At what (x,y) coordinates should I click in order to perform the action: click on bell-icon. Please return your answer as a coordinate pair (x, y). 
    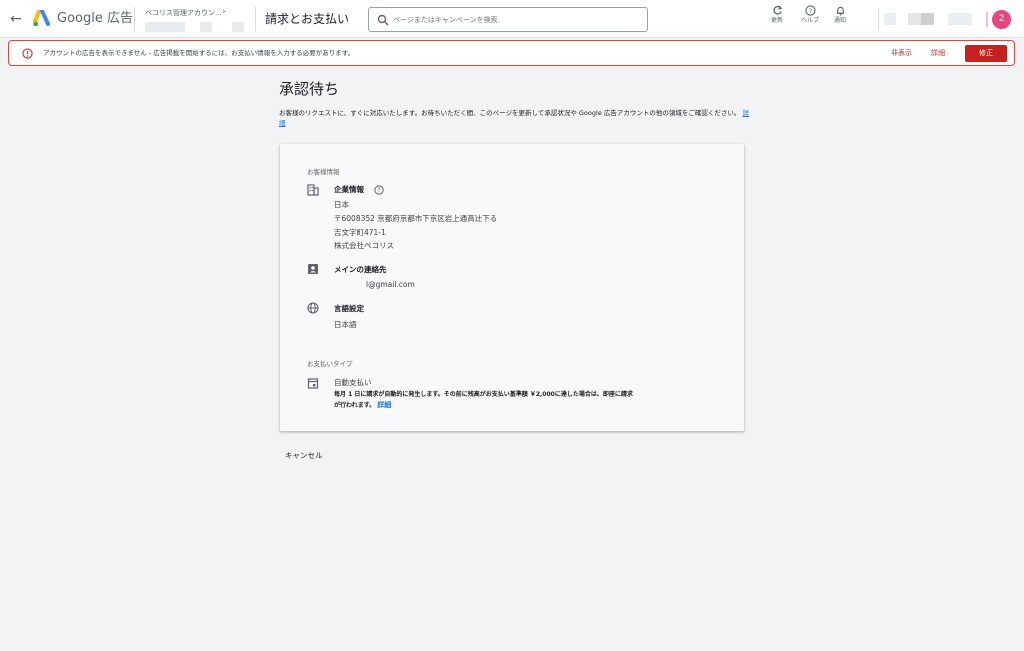
    Looking at the image, I should click on (840, 11).